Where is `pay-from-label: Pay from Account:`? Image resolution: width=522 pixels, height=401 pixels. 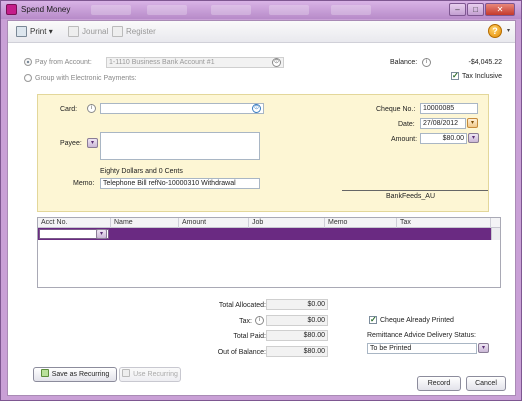 pay-from-label: Pay from Account: is located at coordinates (63, 62).